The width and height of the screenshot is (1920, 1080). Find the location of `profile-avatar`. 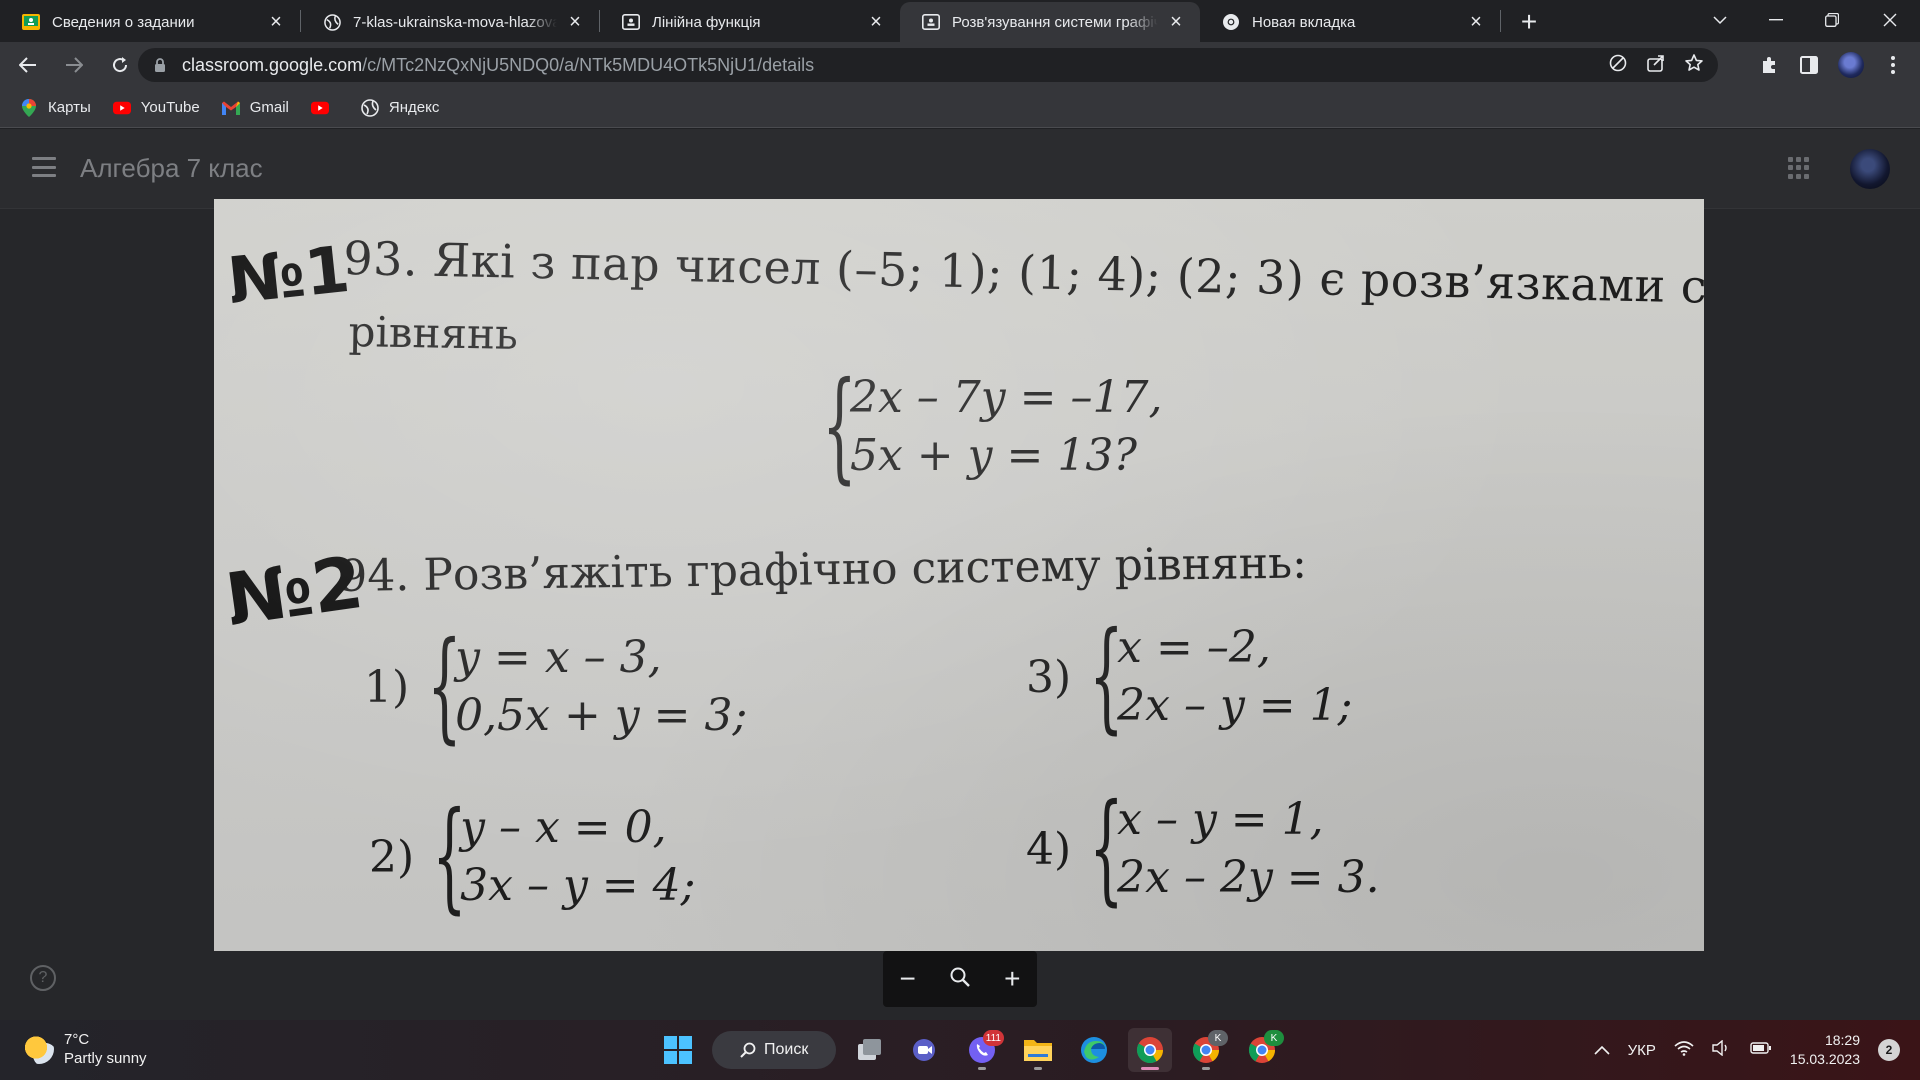

profile-avatar is located at coordinates (1851, 65).